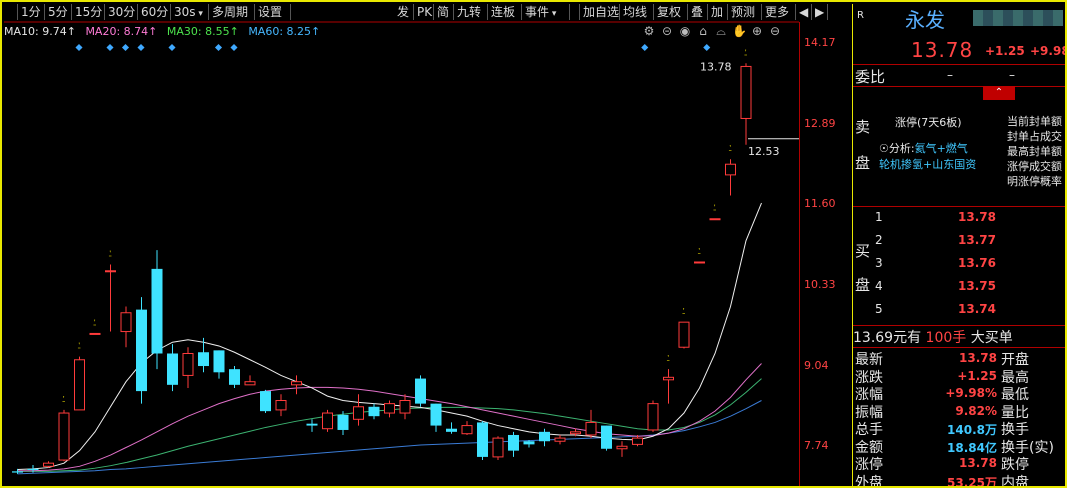 The height and width of the screenshot is (488, 1067). I want to click on stat-value: 13.78, so click(978, 463).